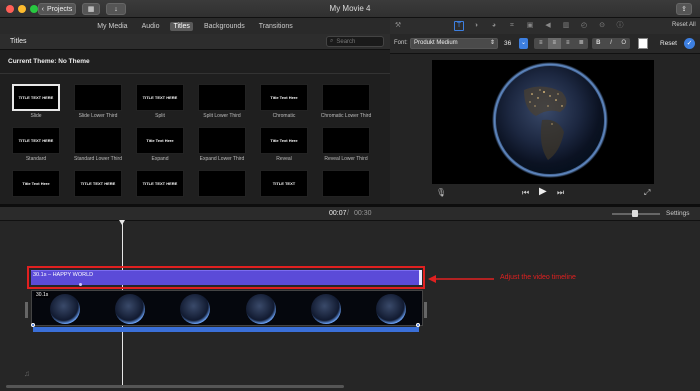  I want to click on title-tile: Expand Lower Third, so click(222, 147).